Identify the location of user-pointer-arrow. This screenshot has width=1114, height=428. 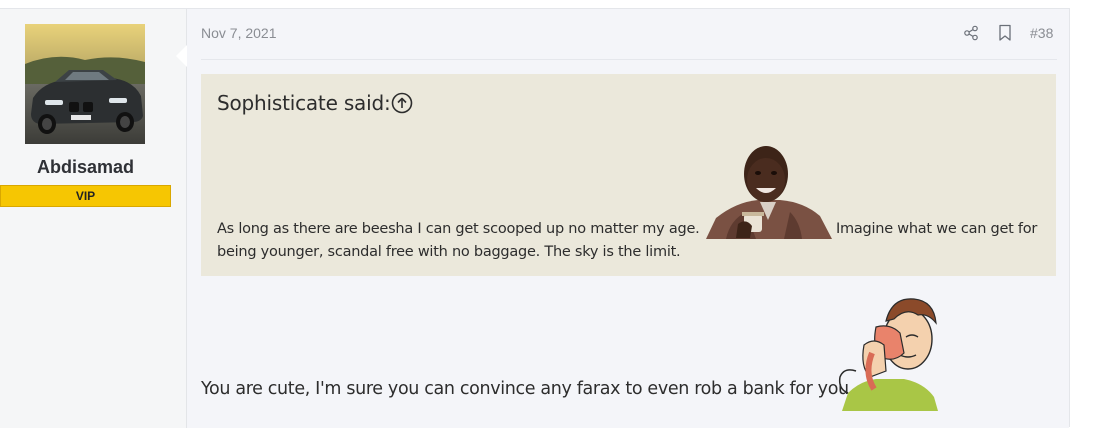
(181, 56).